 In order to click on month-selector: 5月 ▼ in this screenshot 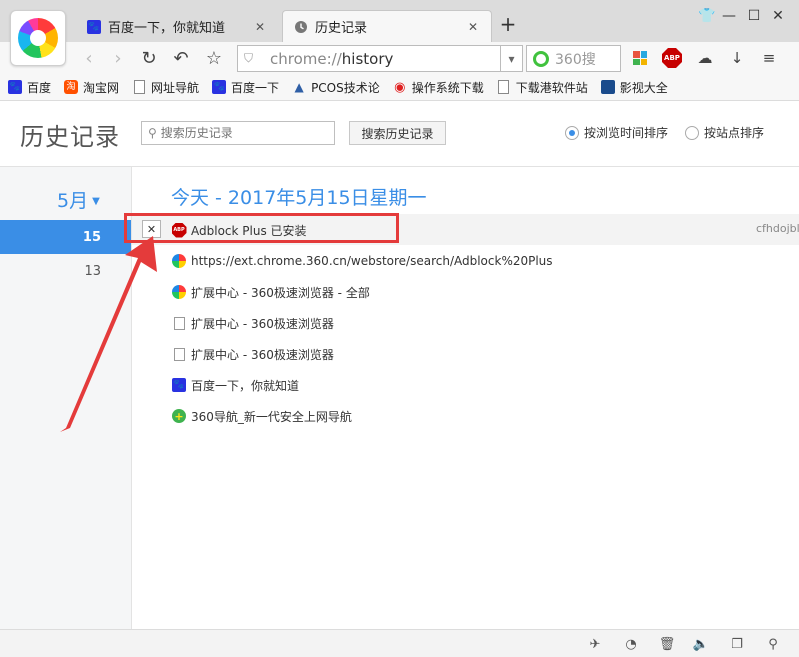, I will do `click(78, 199)`.